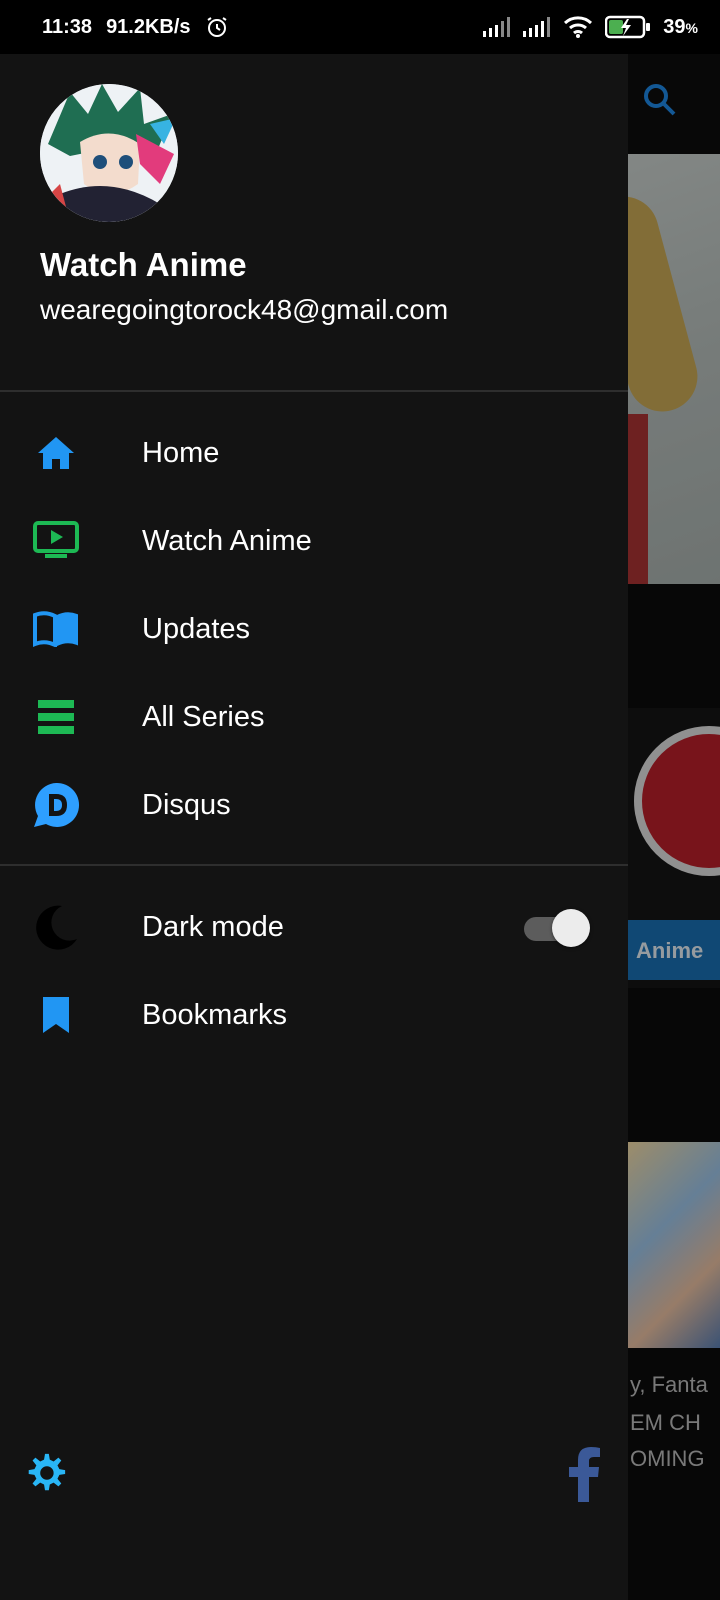  Describe the element at coordinates (578, 27) in the screenshot. I see `wifi-icon` at that location.